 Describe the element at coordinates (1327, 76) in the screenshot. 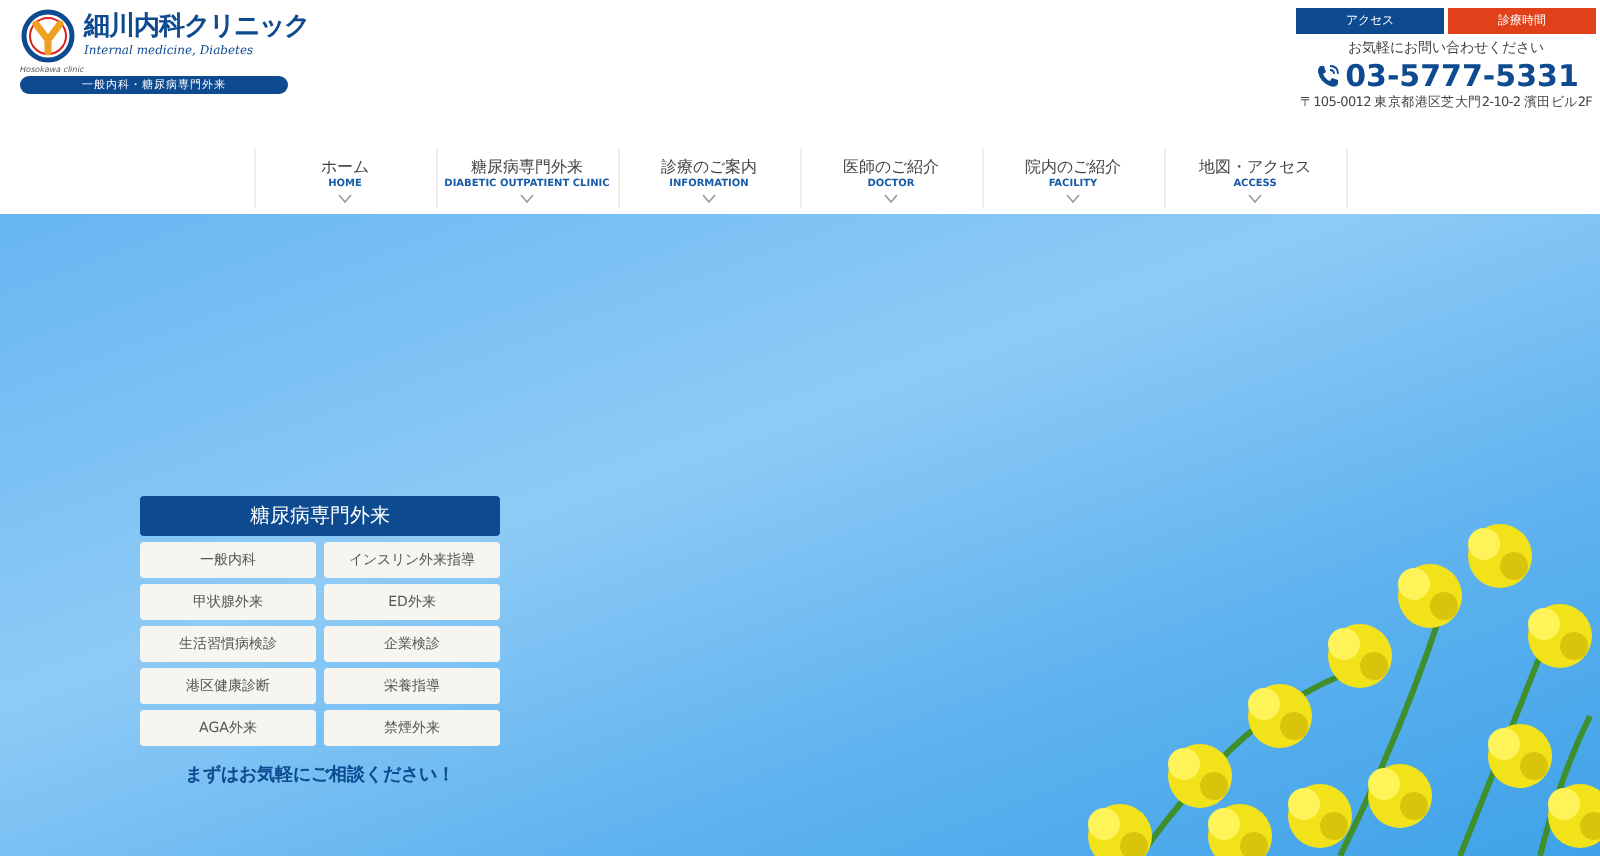

I see `phone-icon` at that location.